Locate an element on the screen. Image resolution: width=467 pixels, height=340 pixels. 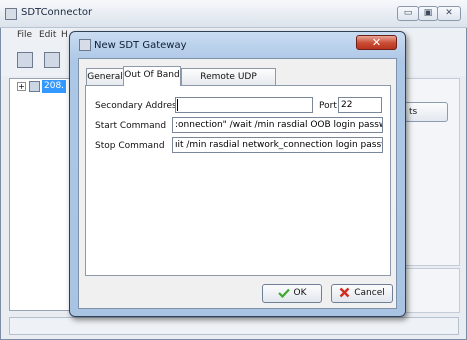
gateway-dialog-icon is located at coordinates (85, 45).